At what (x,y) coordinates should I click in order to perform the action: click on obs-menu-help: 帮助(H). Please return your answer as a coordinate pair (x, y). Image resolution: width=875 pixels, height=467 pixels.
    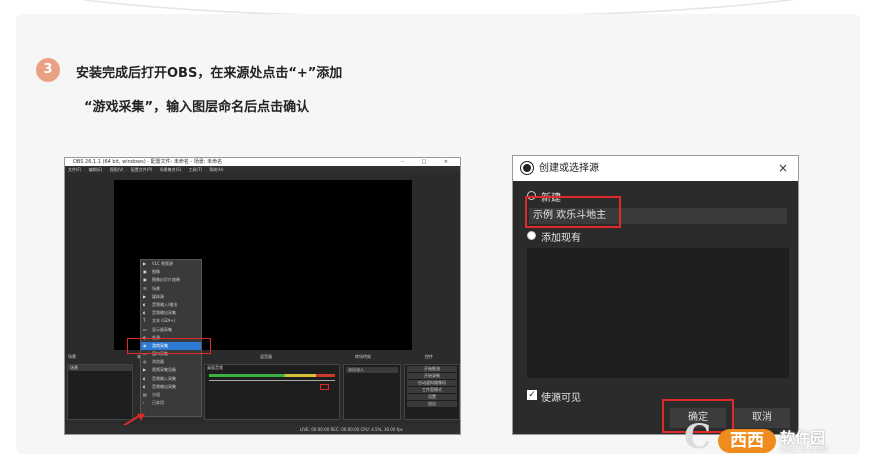
    Looking at the image, I should click on (216, 169).